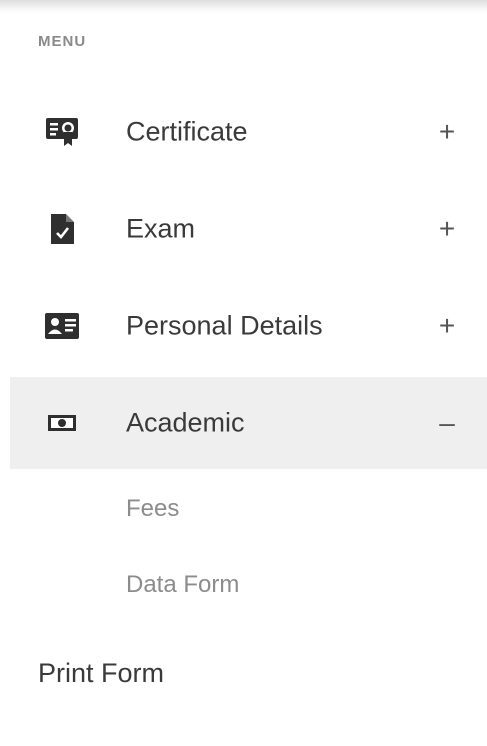 Image resolution: width=487 pixels, height=746 pixels. What do you see at coordinates (152, 509) in the screenshot?
I see `submenu-item-fees: Fees` at bounding box center [152, 509].